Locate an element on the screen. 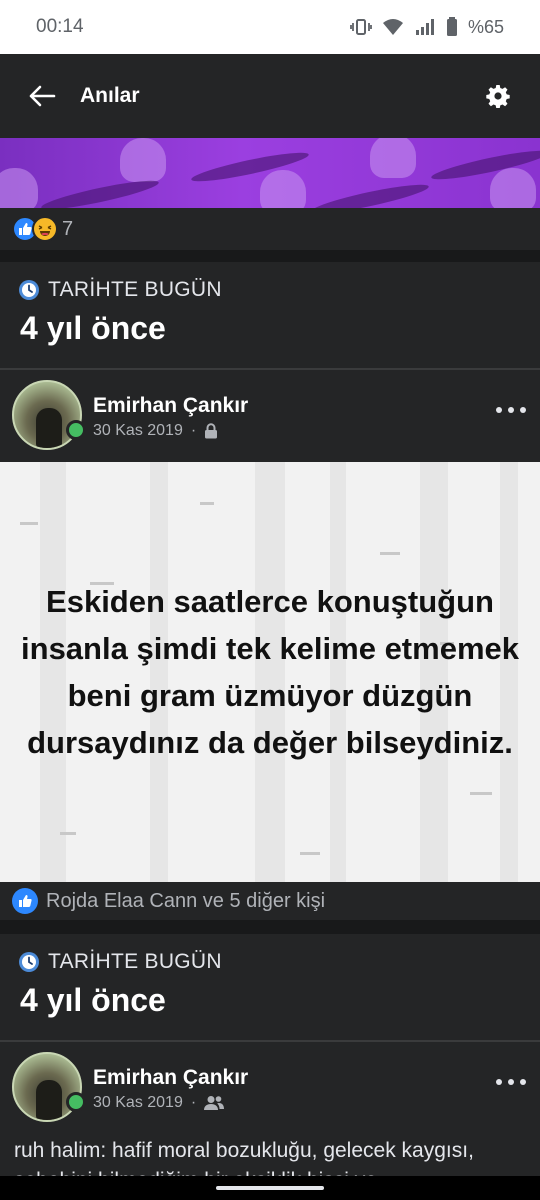 The height and width of the screenshot is (1200, 540). reaction-count: 7 is located at coordinates (68, 228).